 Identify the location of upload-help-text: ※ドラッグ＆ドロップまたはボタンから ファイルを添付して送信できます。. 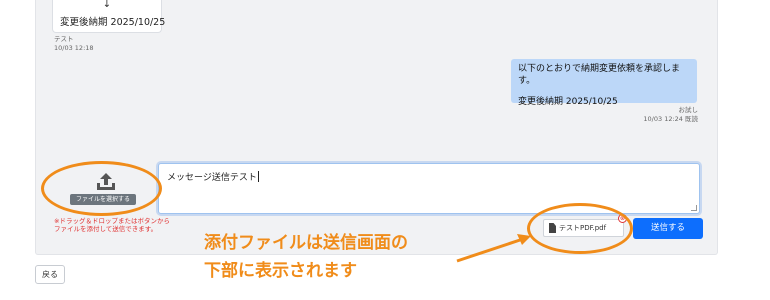
(112, 225).